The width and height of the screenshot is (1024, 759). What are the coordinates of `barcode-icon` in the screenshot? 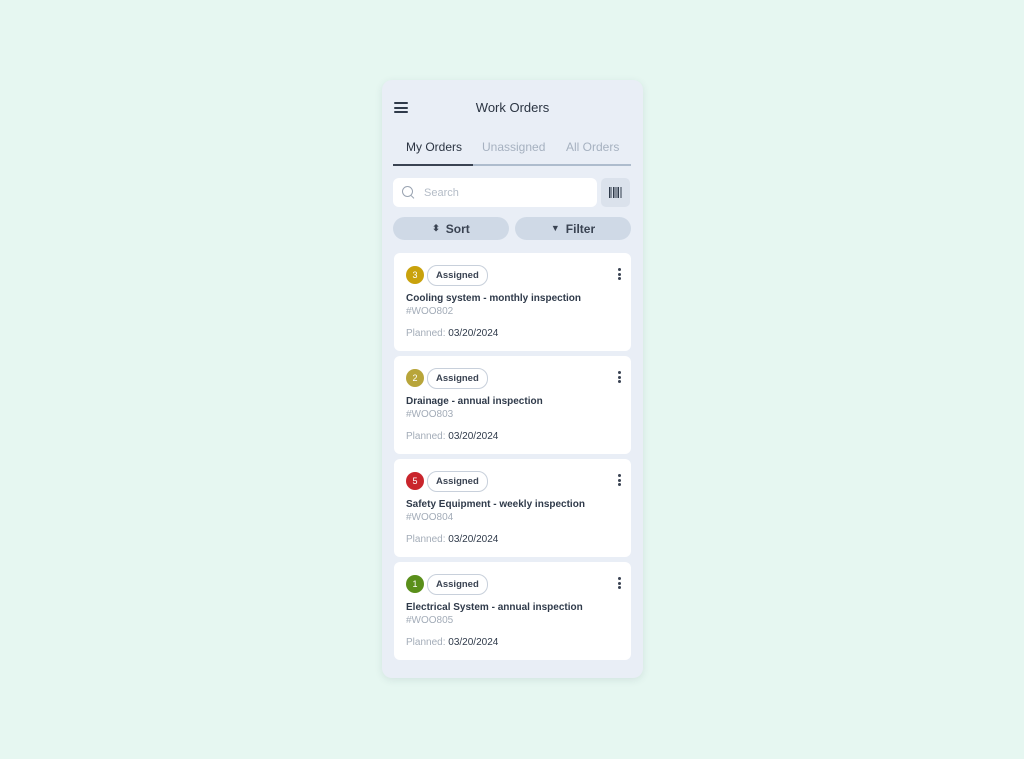 It's located at (615, 192).